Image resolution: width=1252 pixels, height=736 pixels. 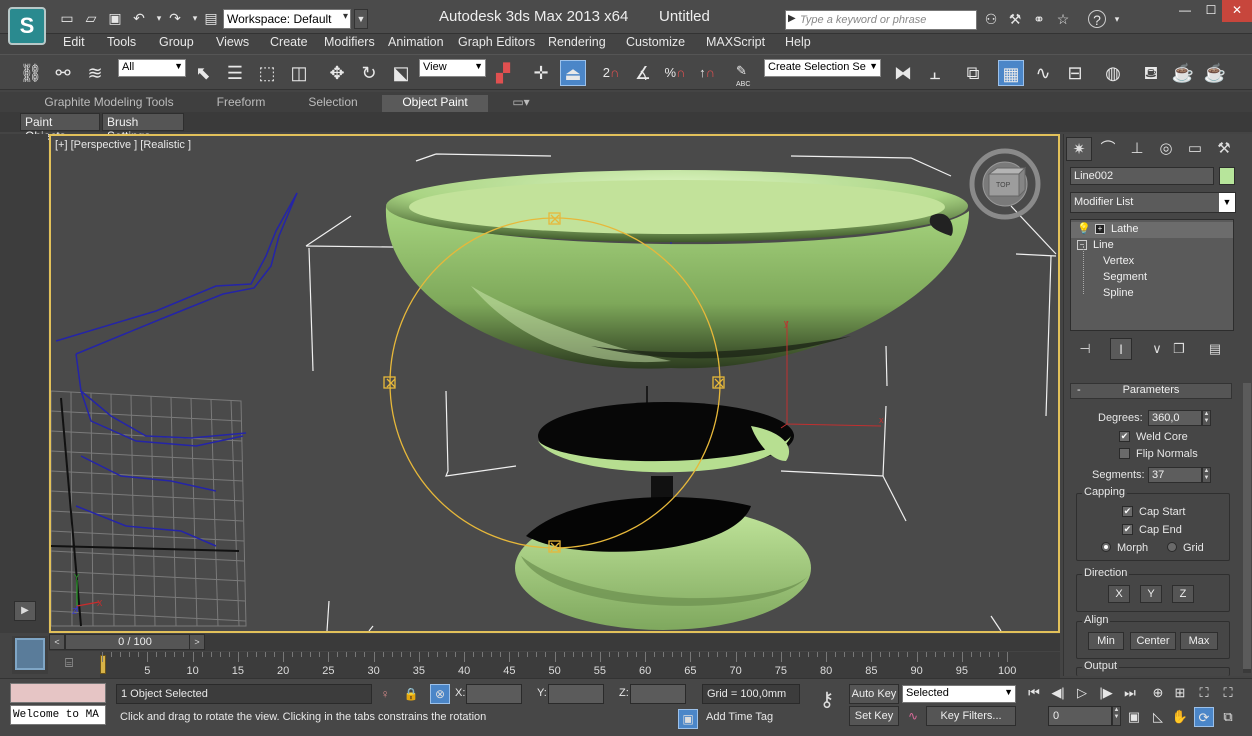 I want to click on rendered-frame-window-icon: ☕, so click(x=1183, y=73).